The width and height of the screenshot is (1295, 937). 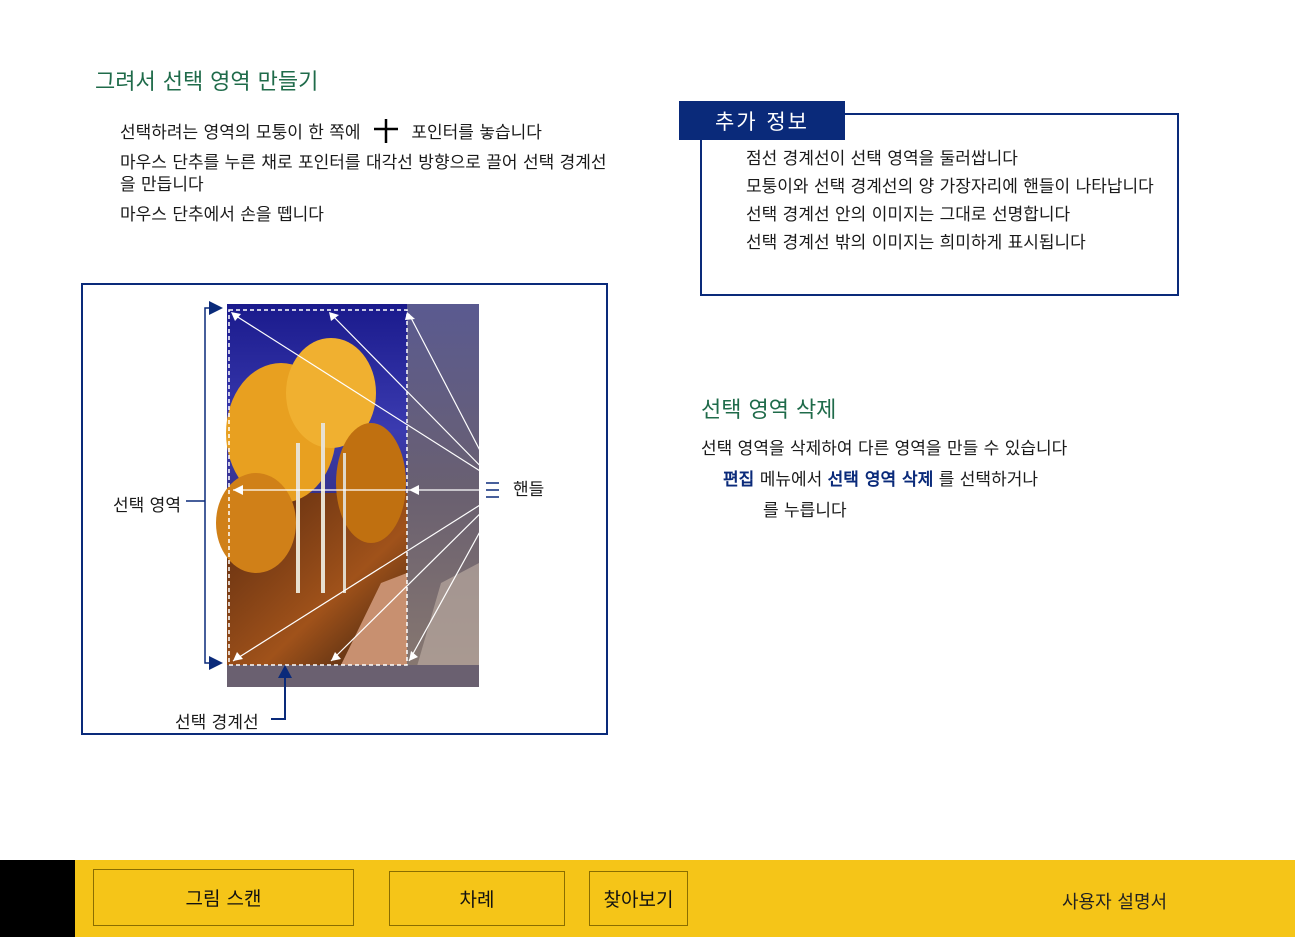 I want to click on manual-title: 사용자 설명서, so click(x=1115, y=902).